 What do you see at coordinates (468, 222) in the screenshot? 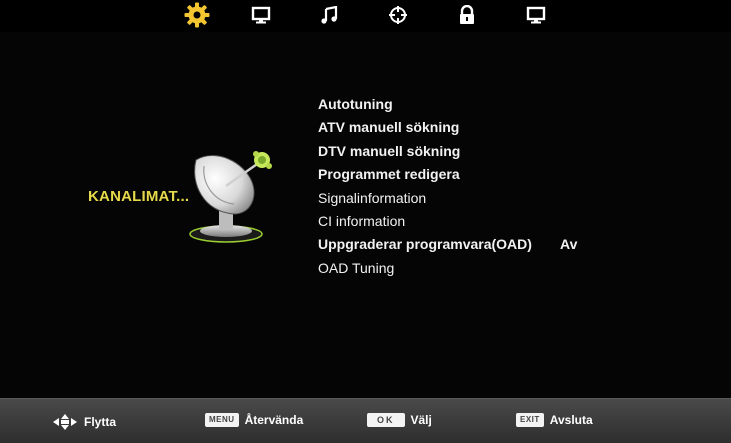
I see `menu-item-ci-information: CI information` at bounding box center [468, 222].